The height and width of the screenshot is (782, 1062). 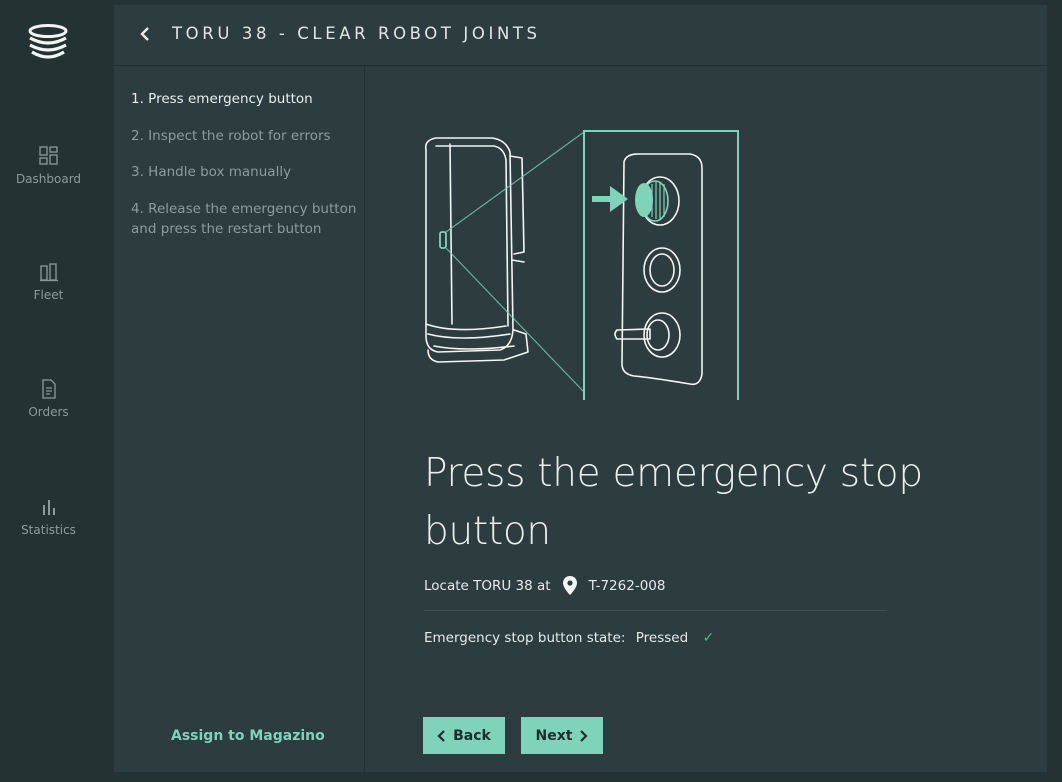 What do you see at coordinates (581, 265) in the screenshot?
I see `robot-illustration` at bounding box center [581, 265].